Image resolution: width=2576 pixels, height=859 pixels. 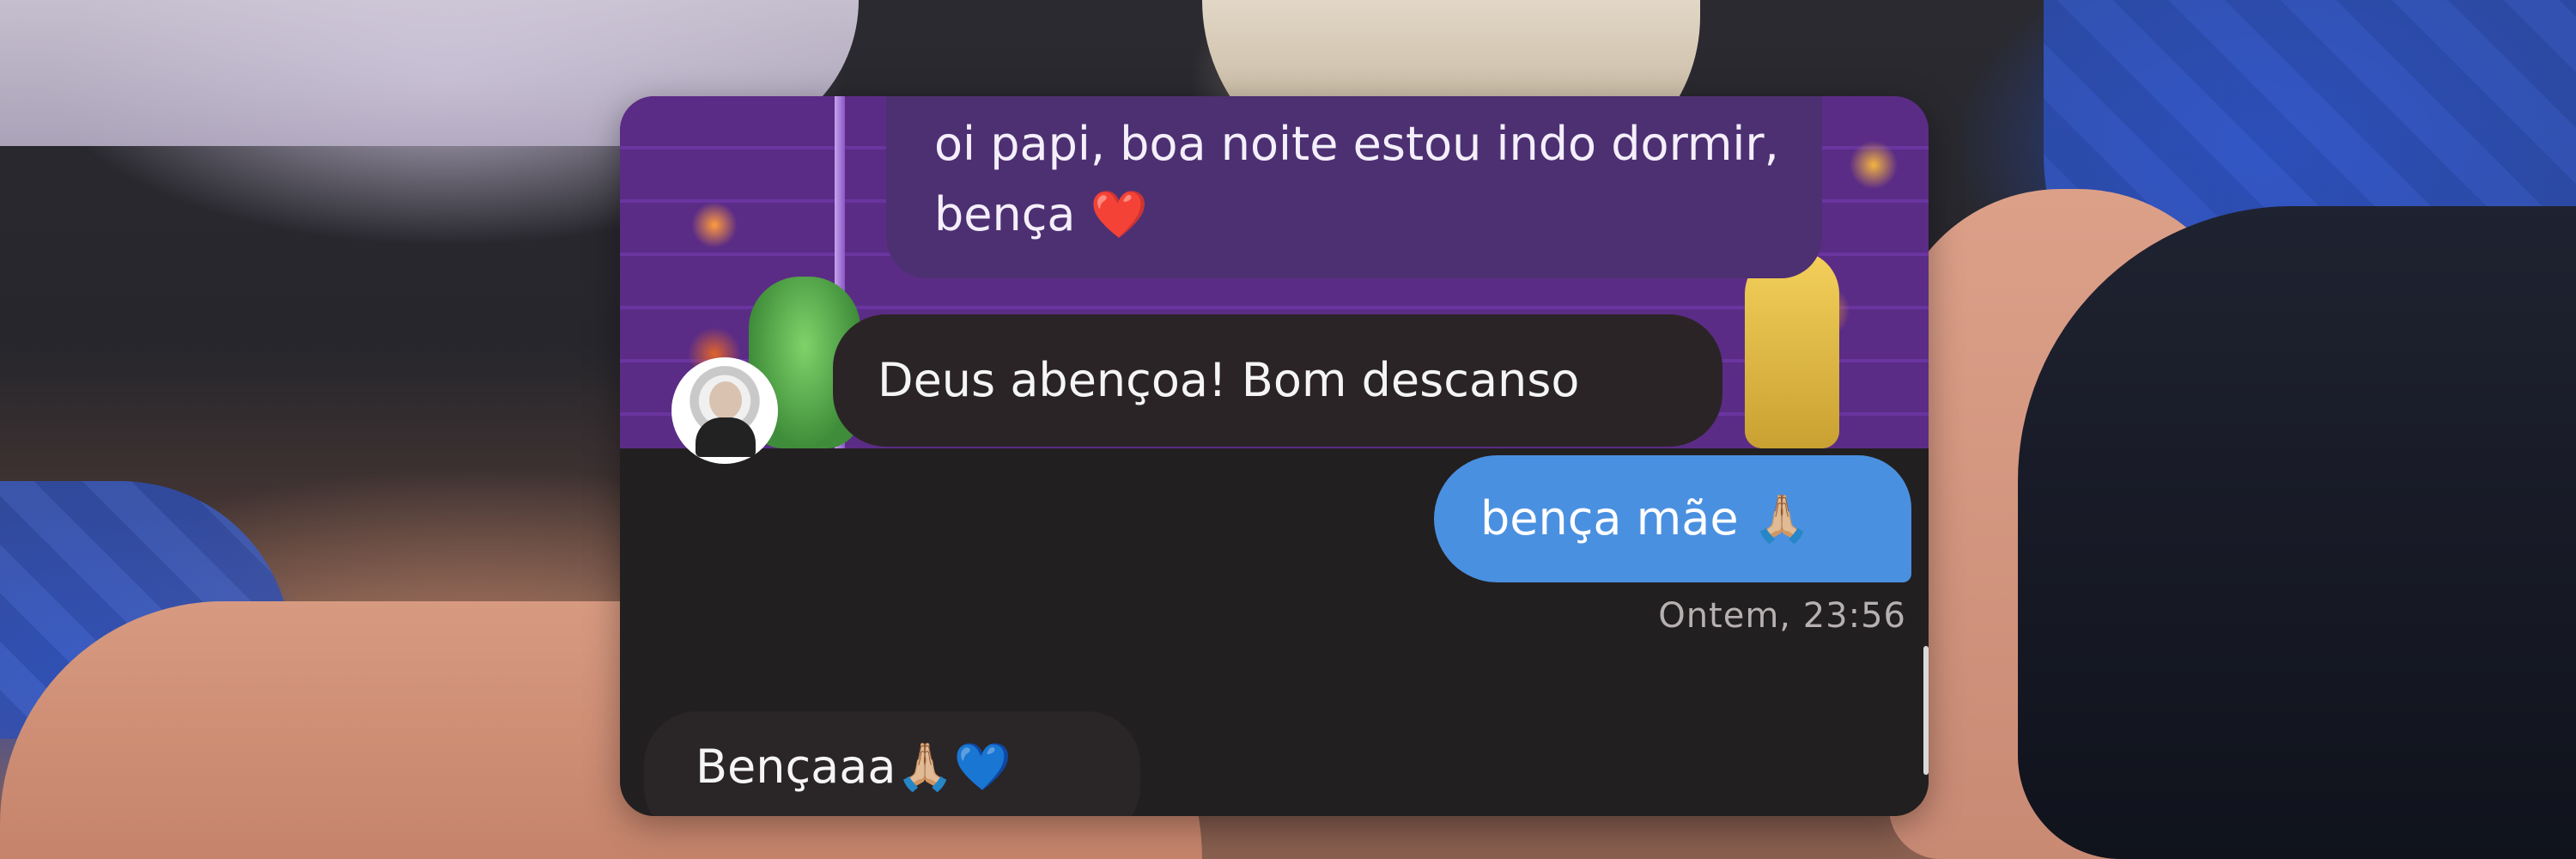 What do you see at coordinates (1229, 380) in the screenshot?
I see `message-text: Deus abençoa! Bom descanso` at bounding box center [1229, 380].